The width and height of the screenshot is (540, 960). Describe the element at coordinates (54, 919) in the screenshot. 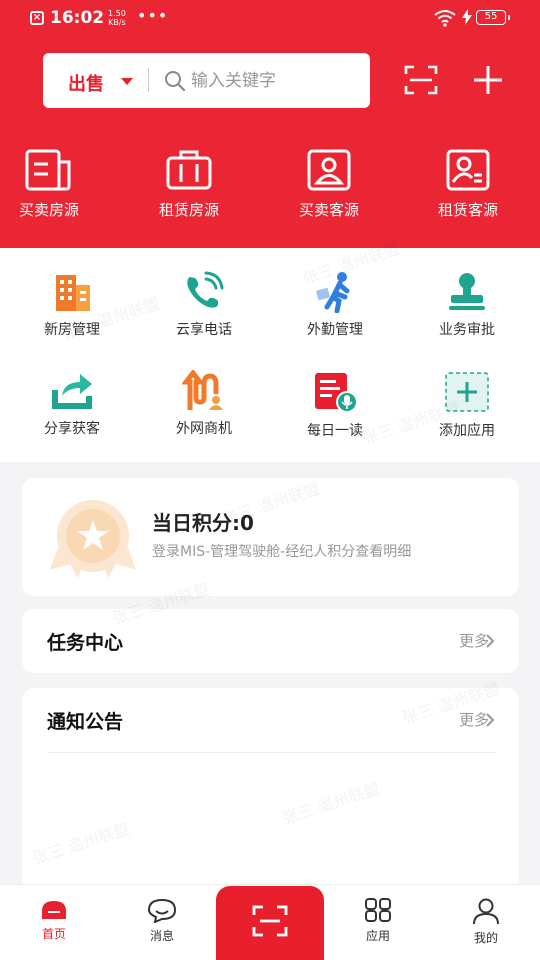

I see `tab-home: 首页` at that location.